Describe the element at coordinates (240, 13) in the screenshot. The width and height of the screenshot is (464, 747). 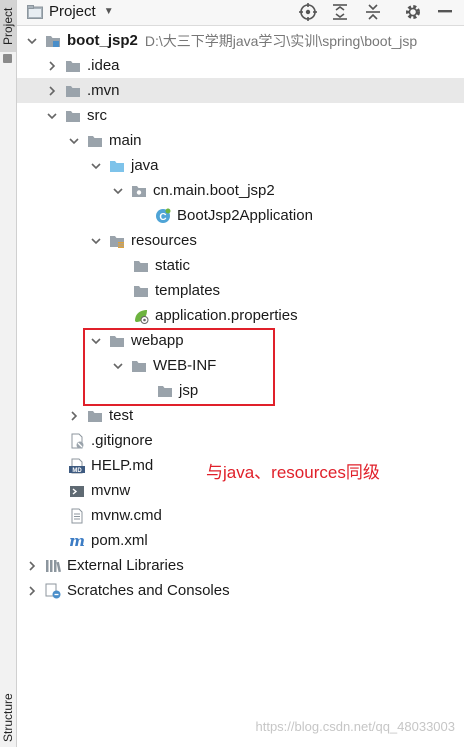
I see `project-panel-header: Project ▼` at that location.